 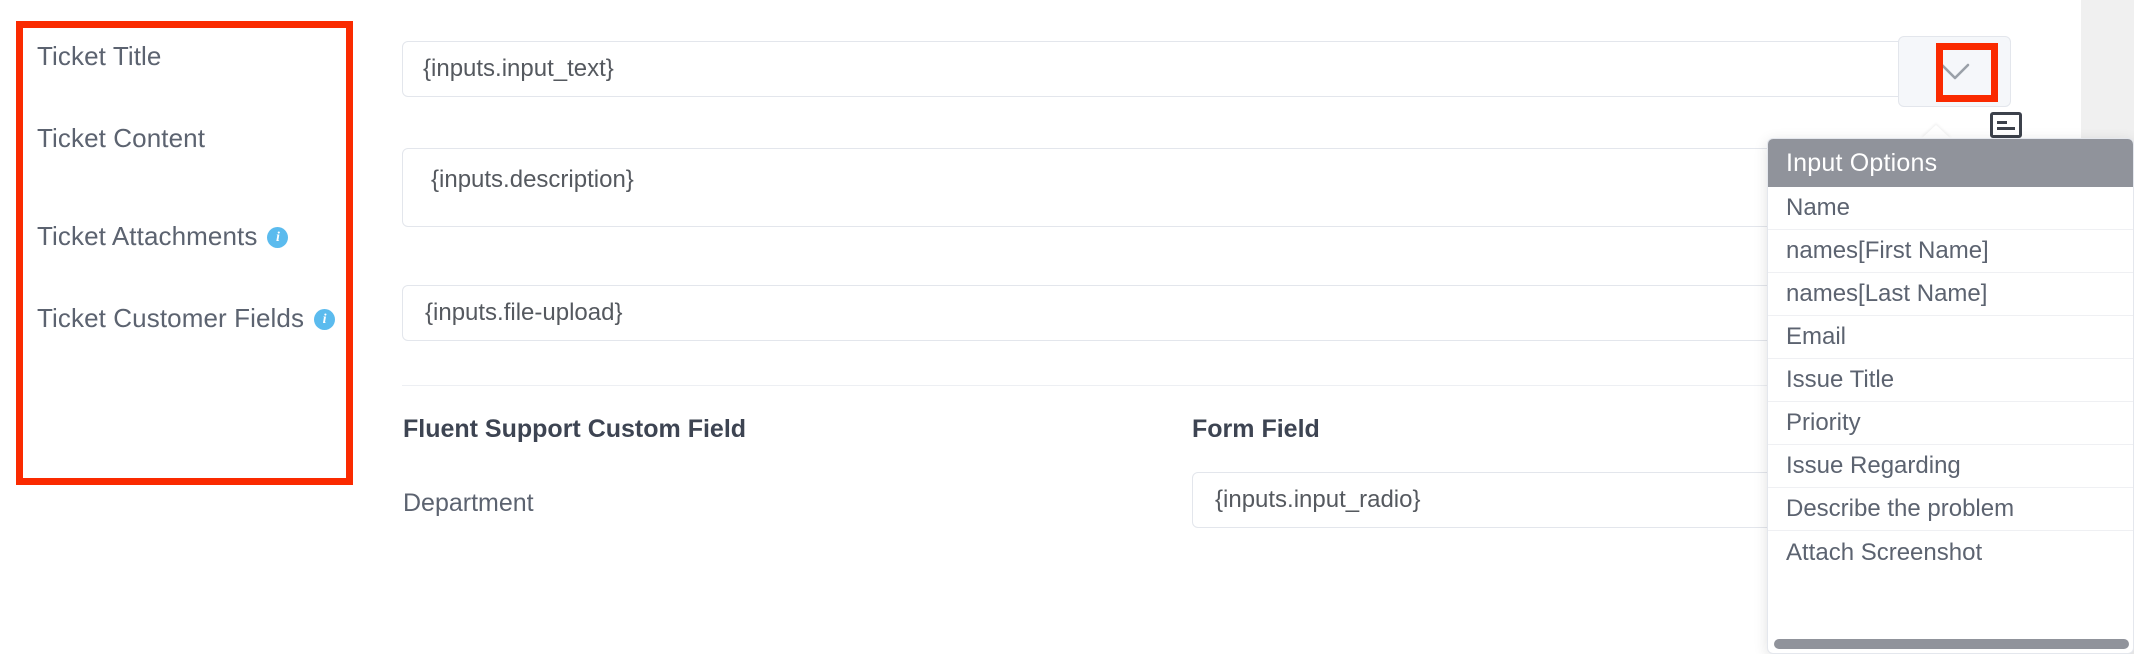 What do you see at coordinates (1950, 251) in the screenshot?
I see `dropdown-item-names-first-name: names[First Name]` at bounding box center [1950, 251].